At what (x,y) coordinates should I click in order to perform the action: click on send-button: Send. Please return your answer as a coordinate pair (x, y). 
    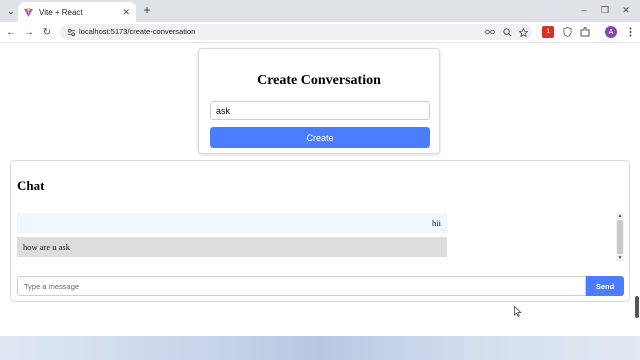
    Looking at the image, I should click on (605, 286).